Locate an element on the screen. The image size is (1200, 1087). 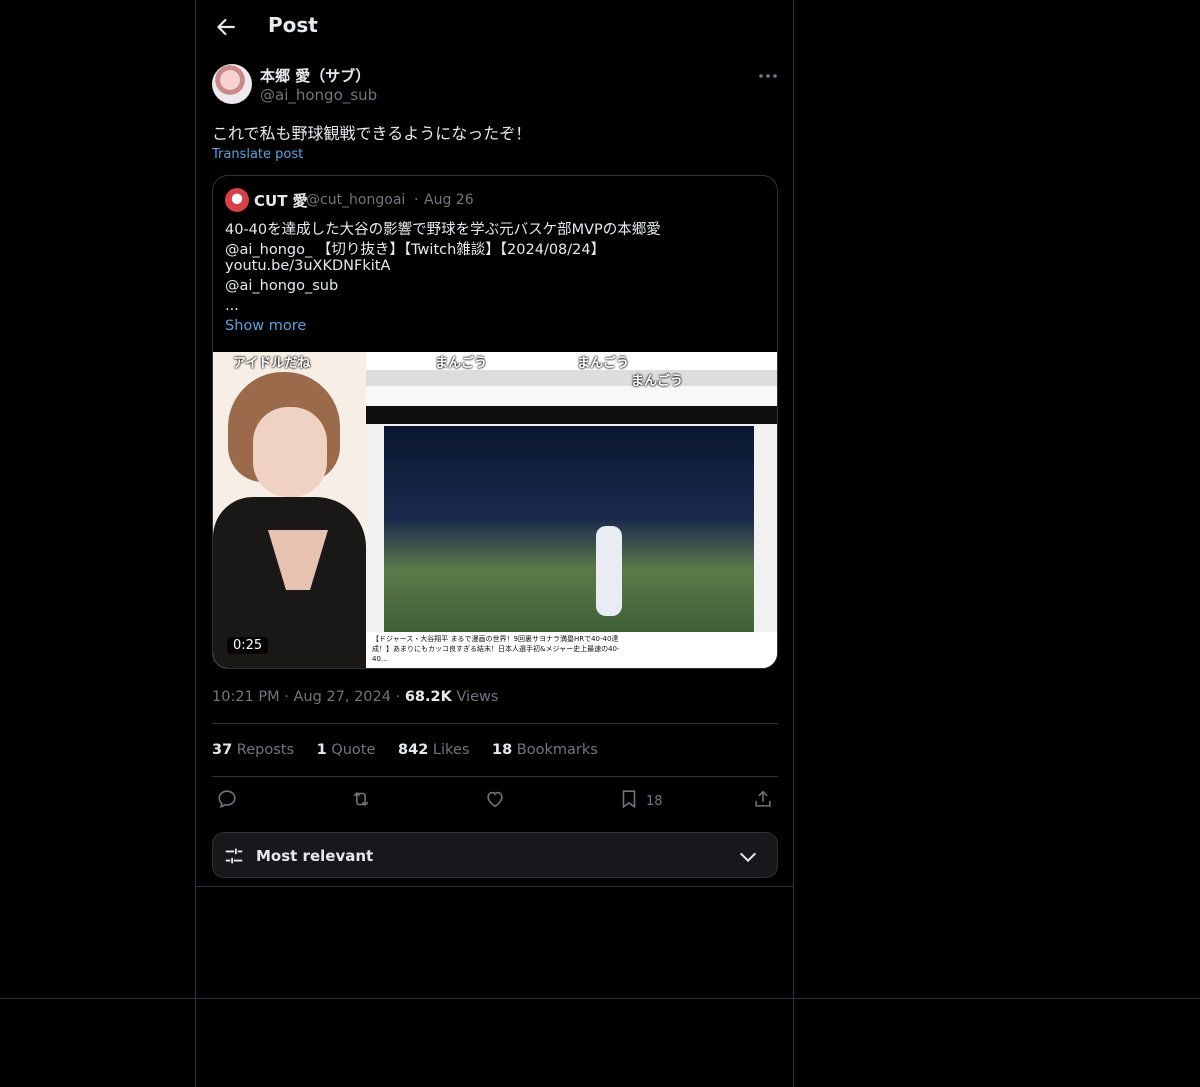
repost-button is located at coordinates (361, 800).